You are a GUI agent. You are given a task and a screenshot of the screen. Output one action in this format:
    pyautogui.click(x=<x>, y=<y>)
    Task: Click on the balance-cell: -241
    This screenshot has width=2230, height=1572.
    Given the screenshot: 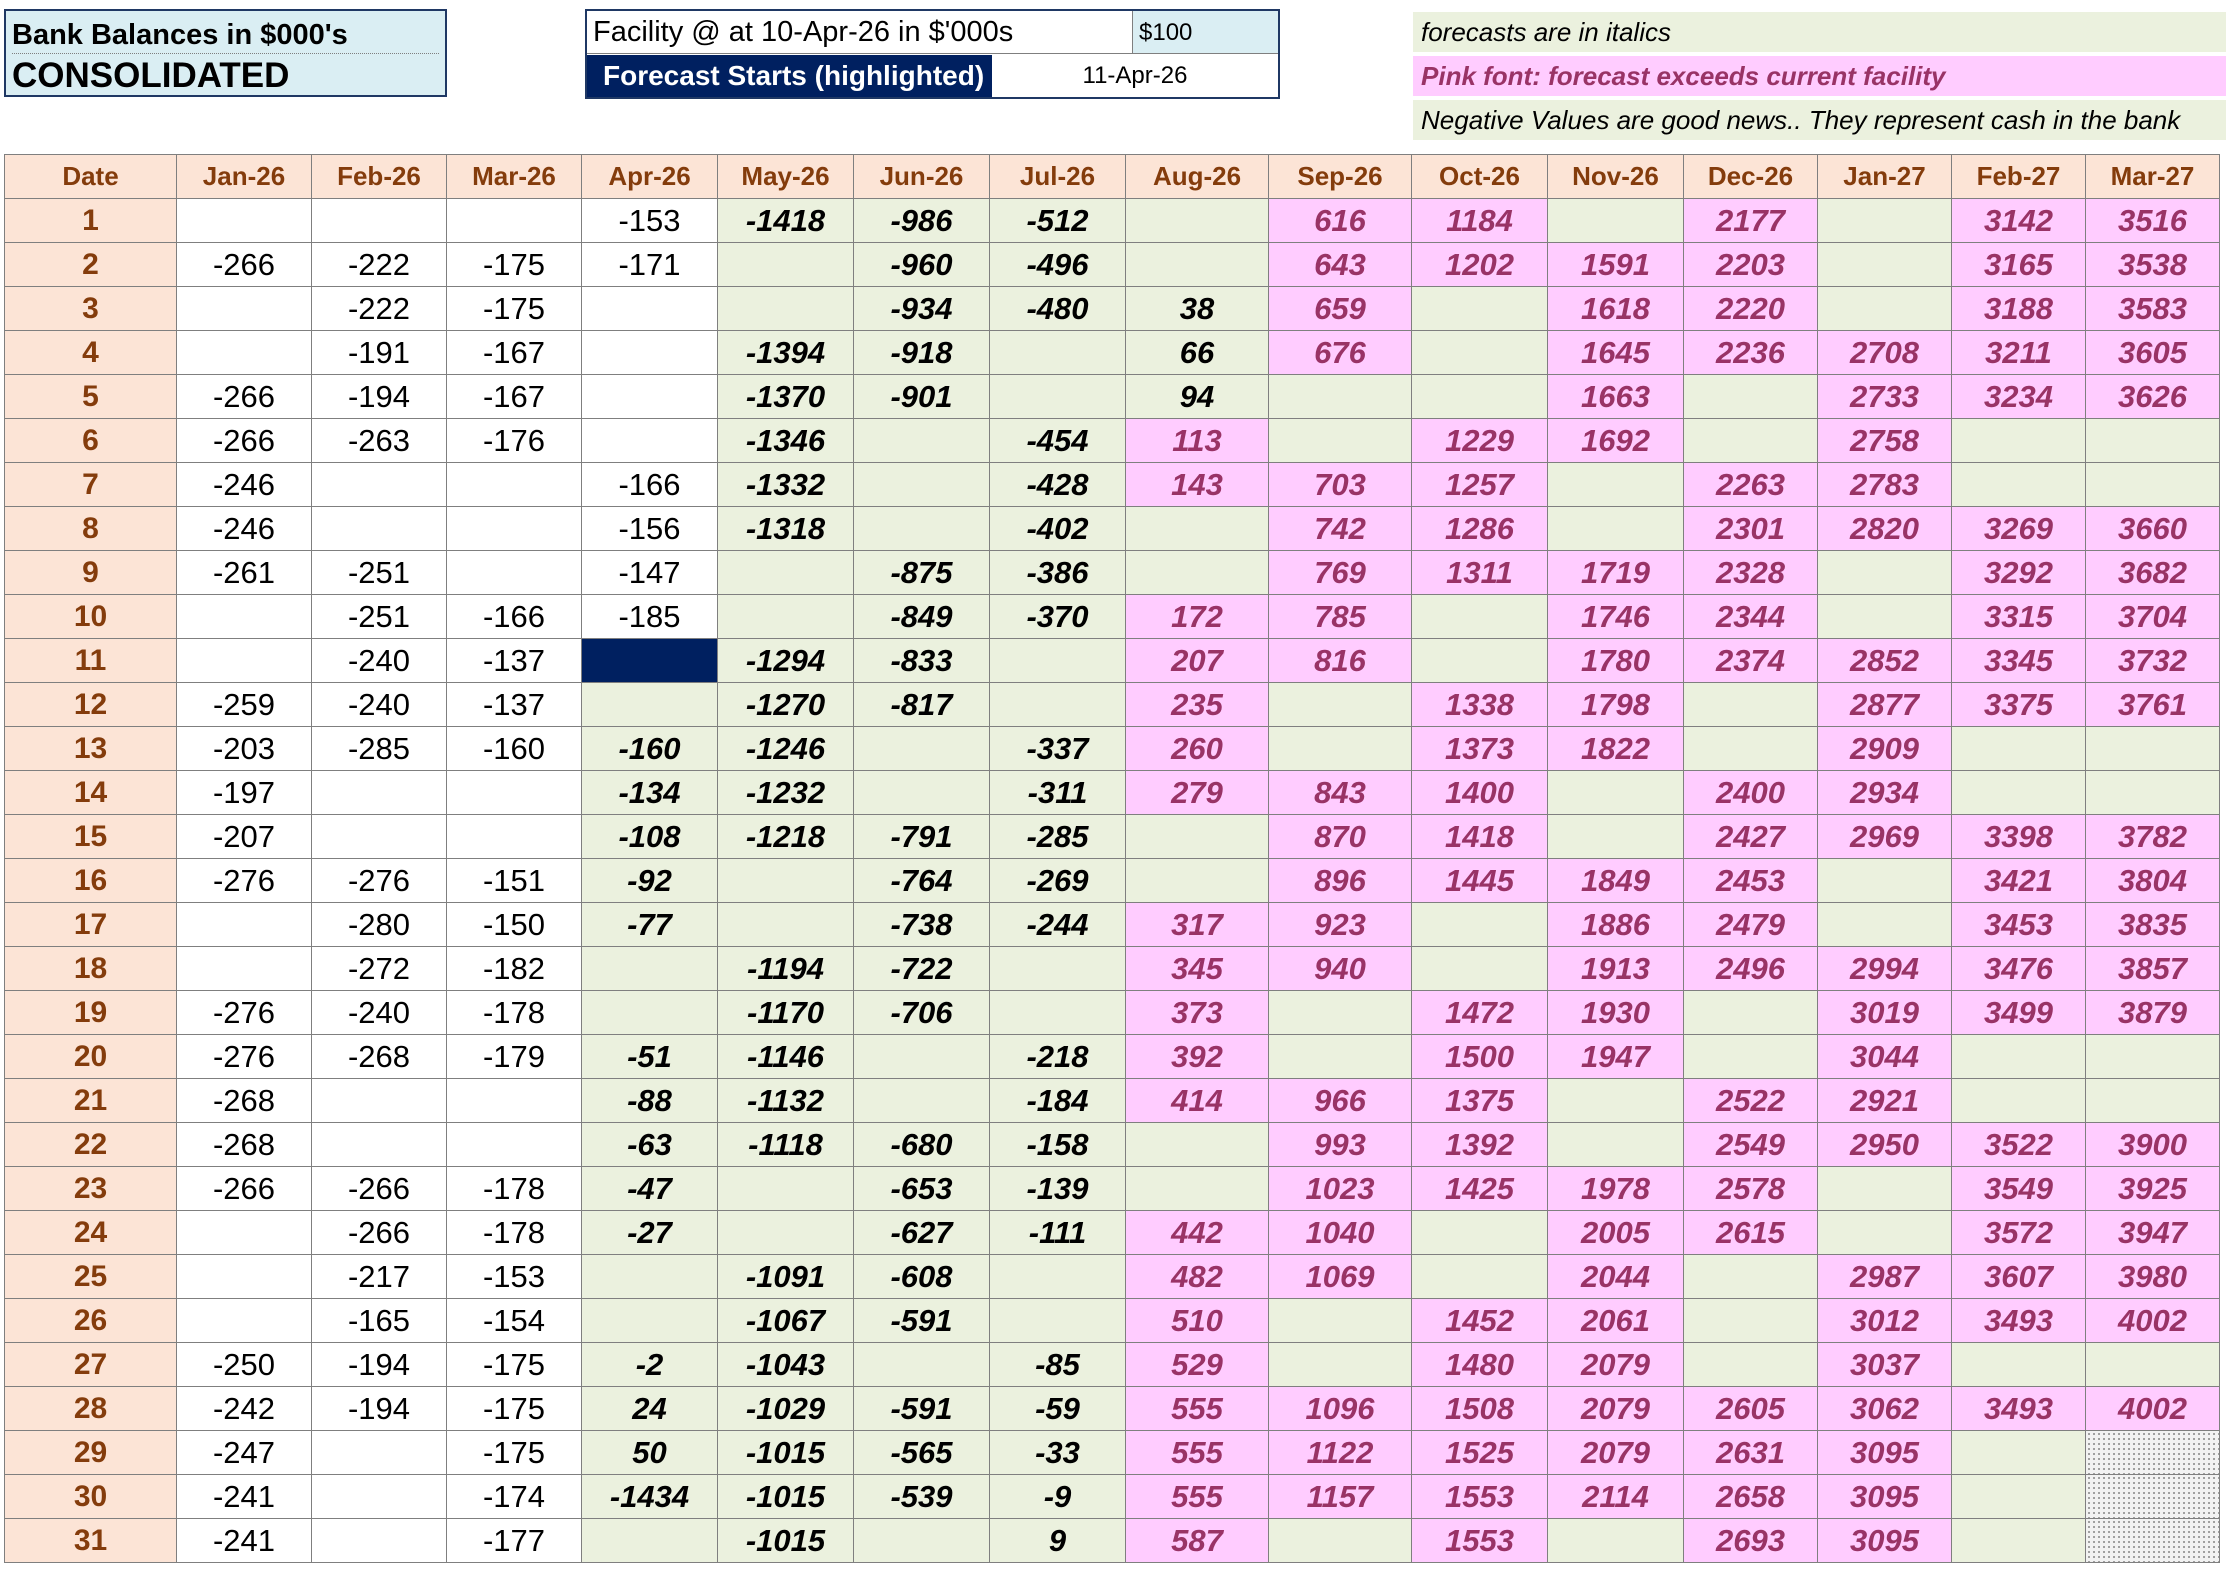 What is the action you would take?
    pyautogui.click(x=244, y=1496)
    